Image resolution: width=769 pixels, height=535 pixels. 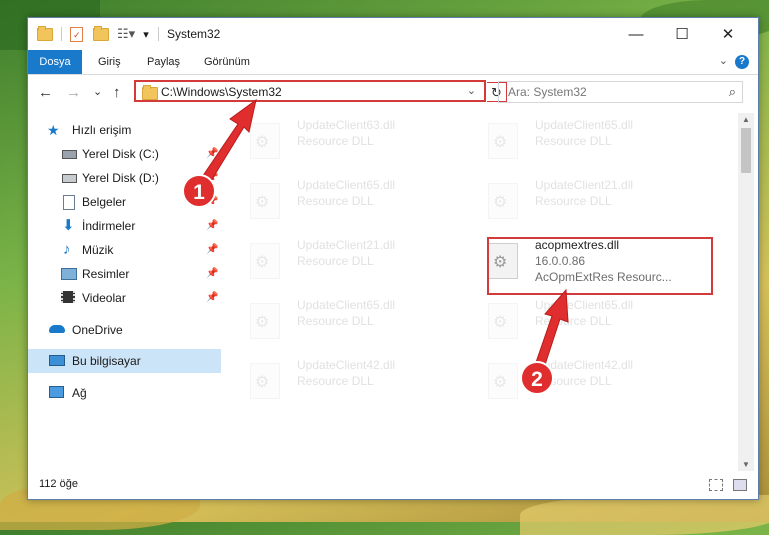 What do you see at coordinates (106, 274) in the screenshot?
I see `sidebar-item-label: Resimler` at bounding box center [106, 274].